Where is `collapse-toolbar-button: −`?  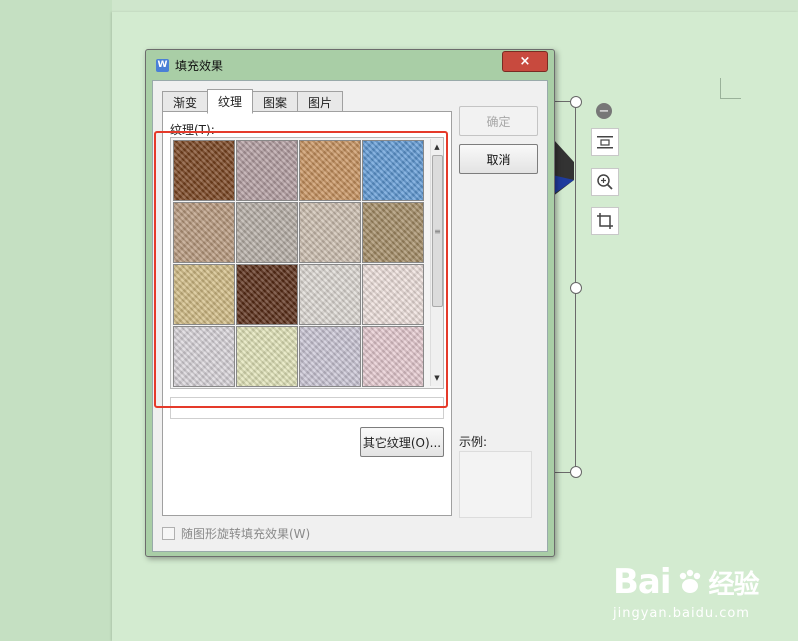
collapse-toolbar-button: − is located at coordinates (604, 111).